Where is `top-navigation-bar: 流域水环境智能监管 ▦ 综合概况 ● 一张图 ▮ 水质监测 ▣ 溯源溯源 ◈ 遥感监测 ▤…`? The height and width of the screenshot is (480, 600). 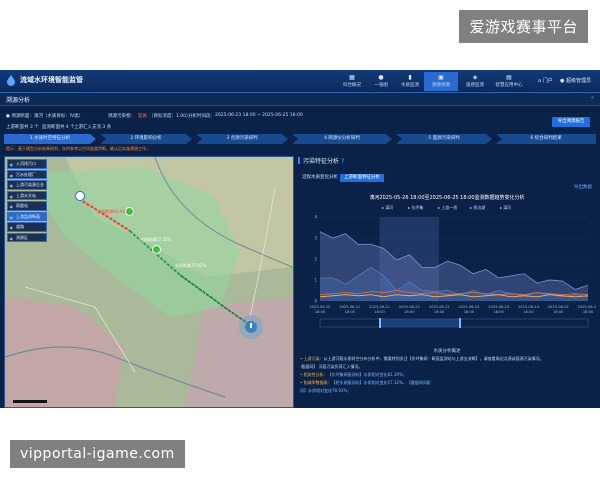 top-navigation-bar: 流域水环境智能监管 ▦ 综合概况 ● 一张图 ▮ 水质监测 ▣ 溯源溯源 ◈ 遥感监测 ▤… is located at coordinates (300, 81).